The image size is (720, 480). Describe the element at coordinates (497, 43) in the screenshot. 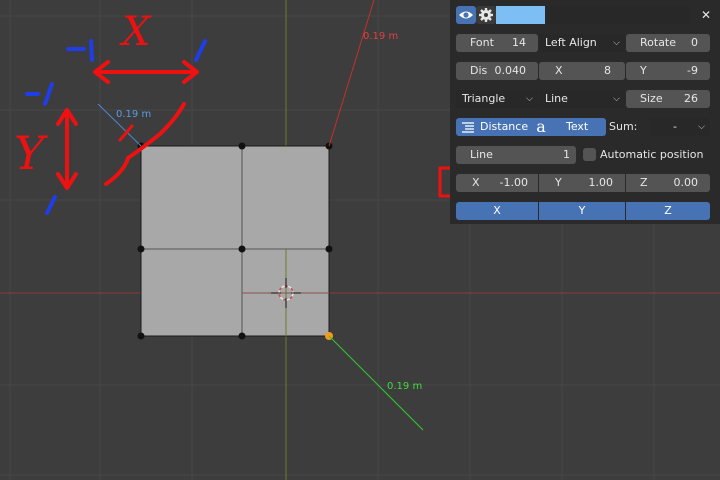

I see `font-size-field: Font 14` at that location.